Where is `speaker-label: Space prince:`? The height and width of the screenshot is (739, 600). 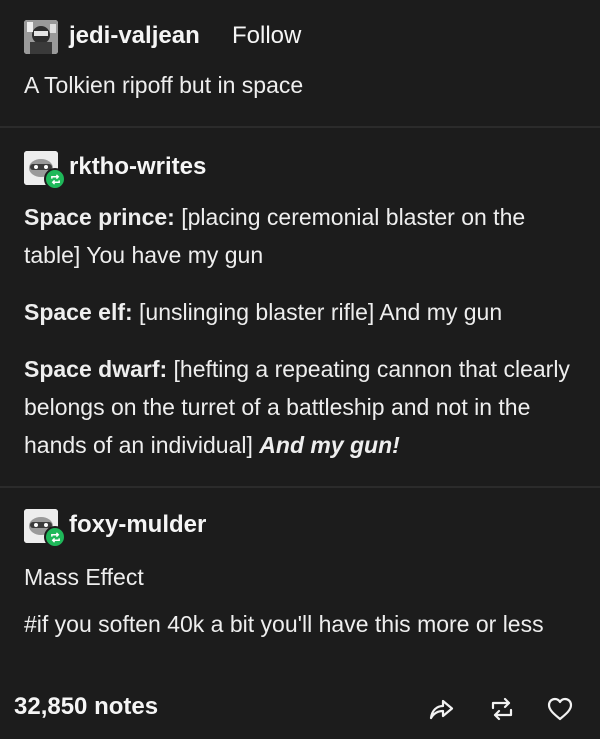 speaker-label: Space prince: is located at coordinates (99, 217).